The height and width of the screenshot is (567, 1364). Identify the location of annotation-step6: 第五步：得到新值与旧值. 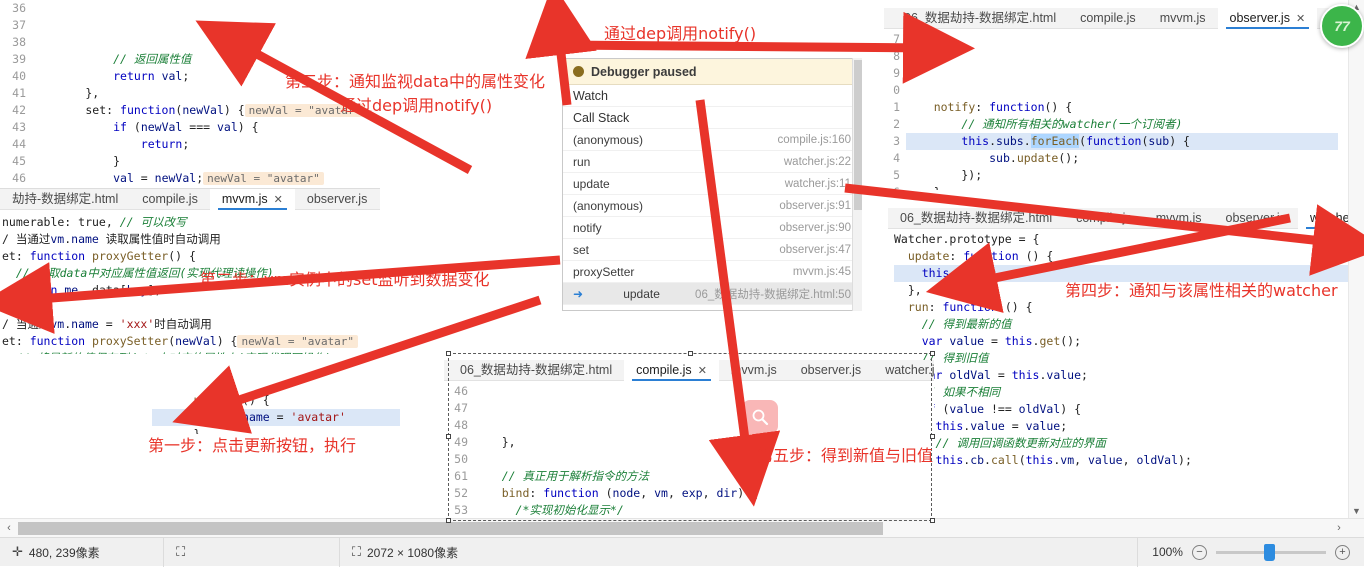
(845, 454).